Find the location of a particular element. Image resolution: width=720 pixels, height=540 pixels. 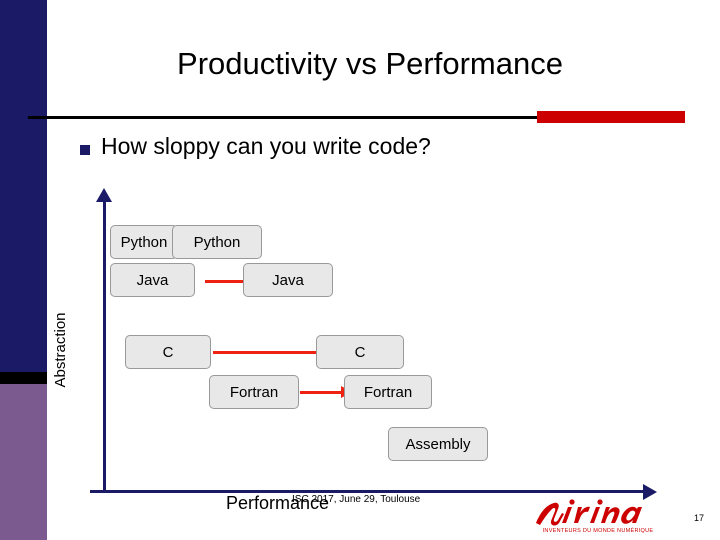

arrow-c is located at coordinates (273, 352).